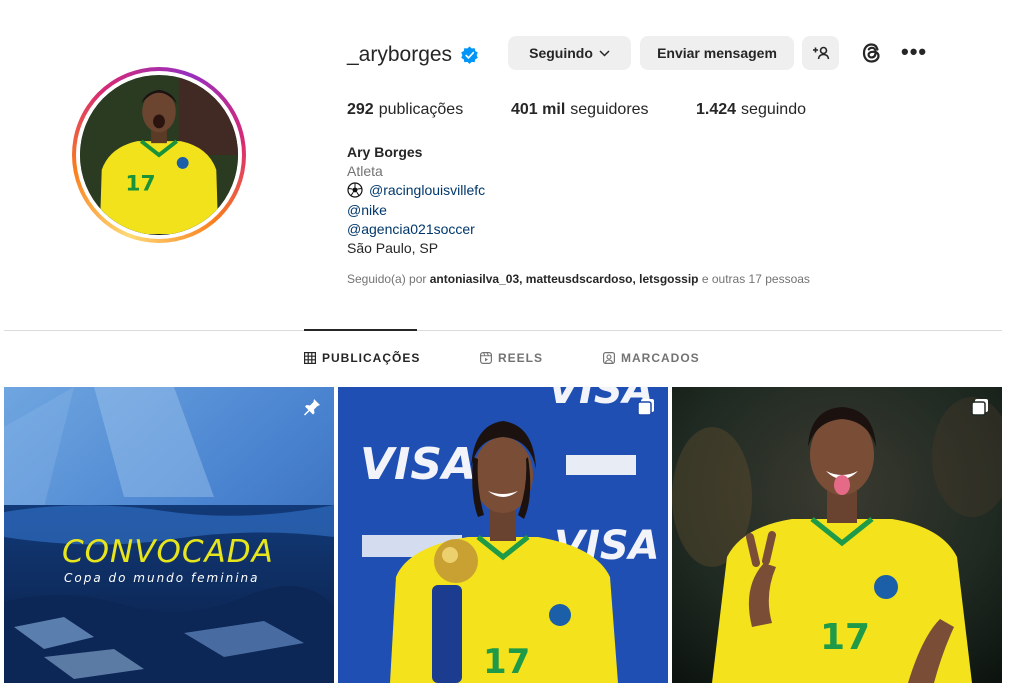 The image size is (1024, 683). I want to click on followed-by-prefix: Seguido(a) por, so click(387, 279).